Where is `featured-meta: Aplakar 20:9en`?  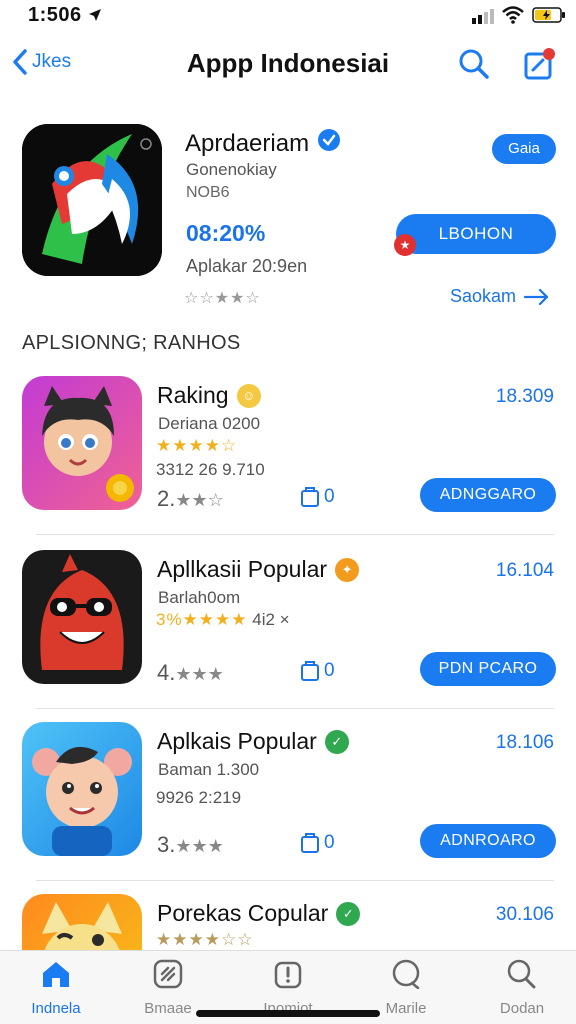 featured-meta: Aplakar 20:9en is located at coordinates (247, 266).